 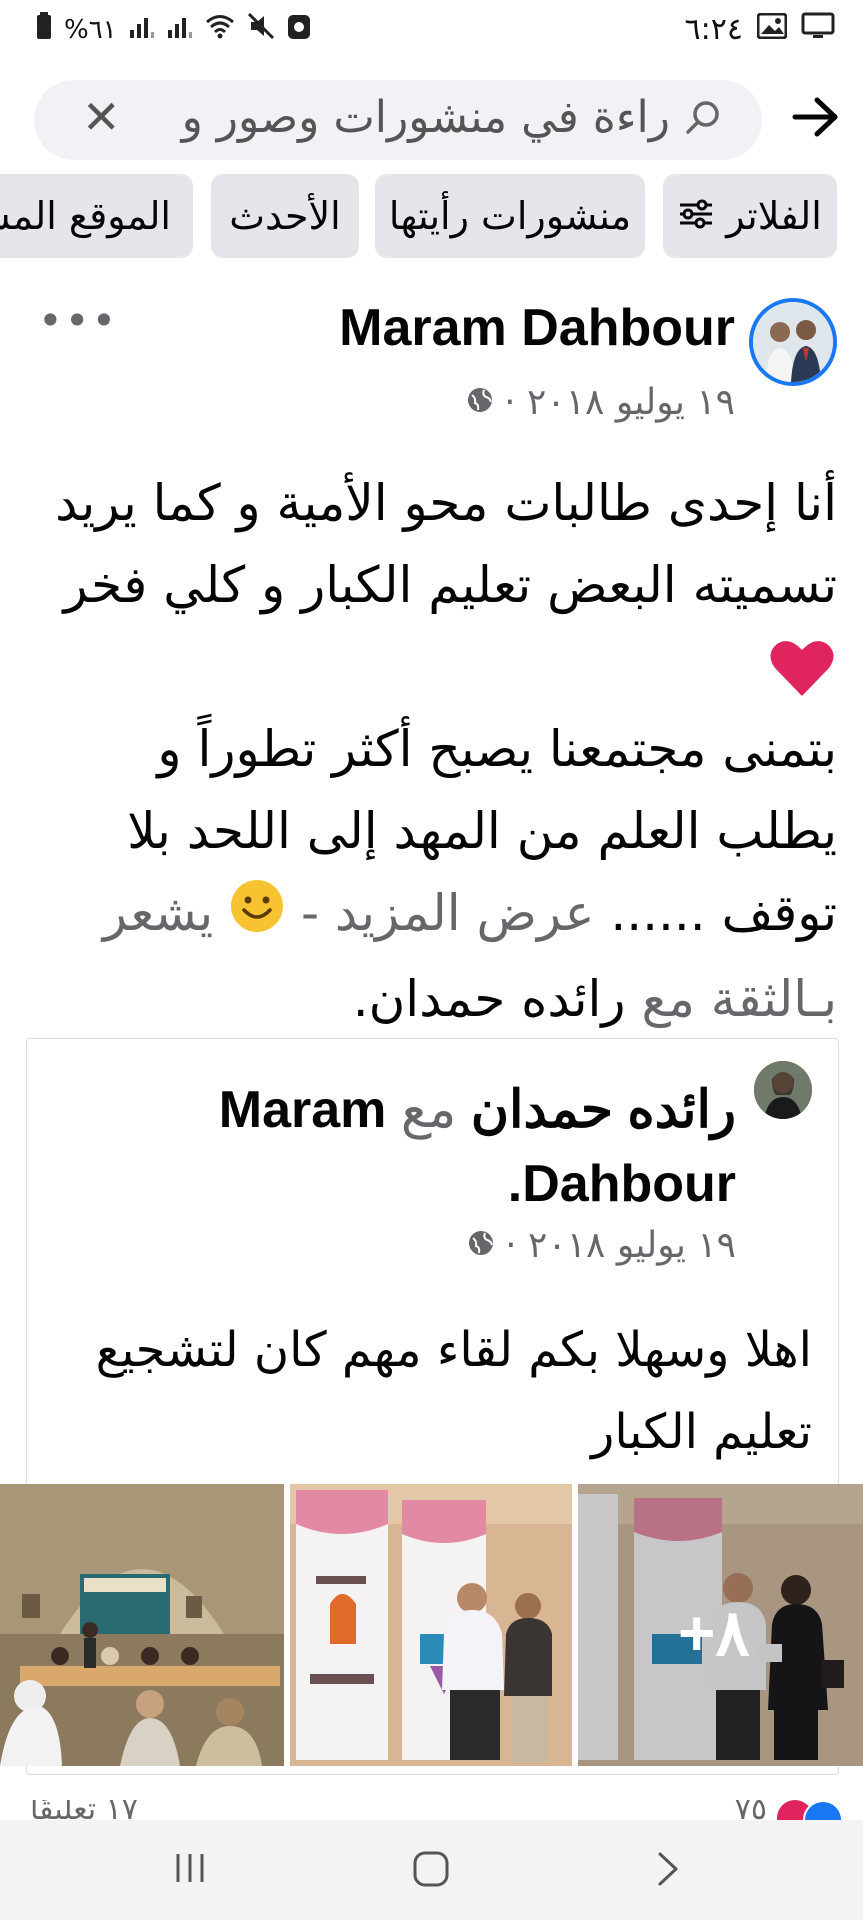 What do you see at coordinates (299, 29) in the screenshot?
I see `app-notification-icon` at bounding box center [299, 29].